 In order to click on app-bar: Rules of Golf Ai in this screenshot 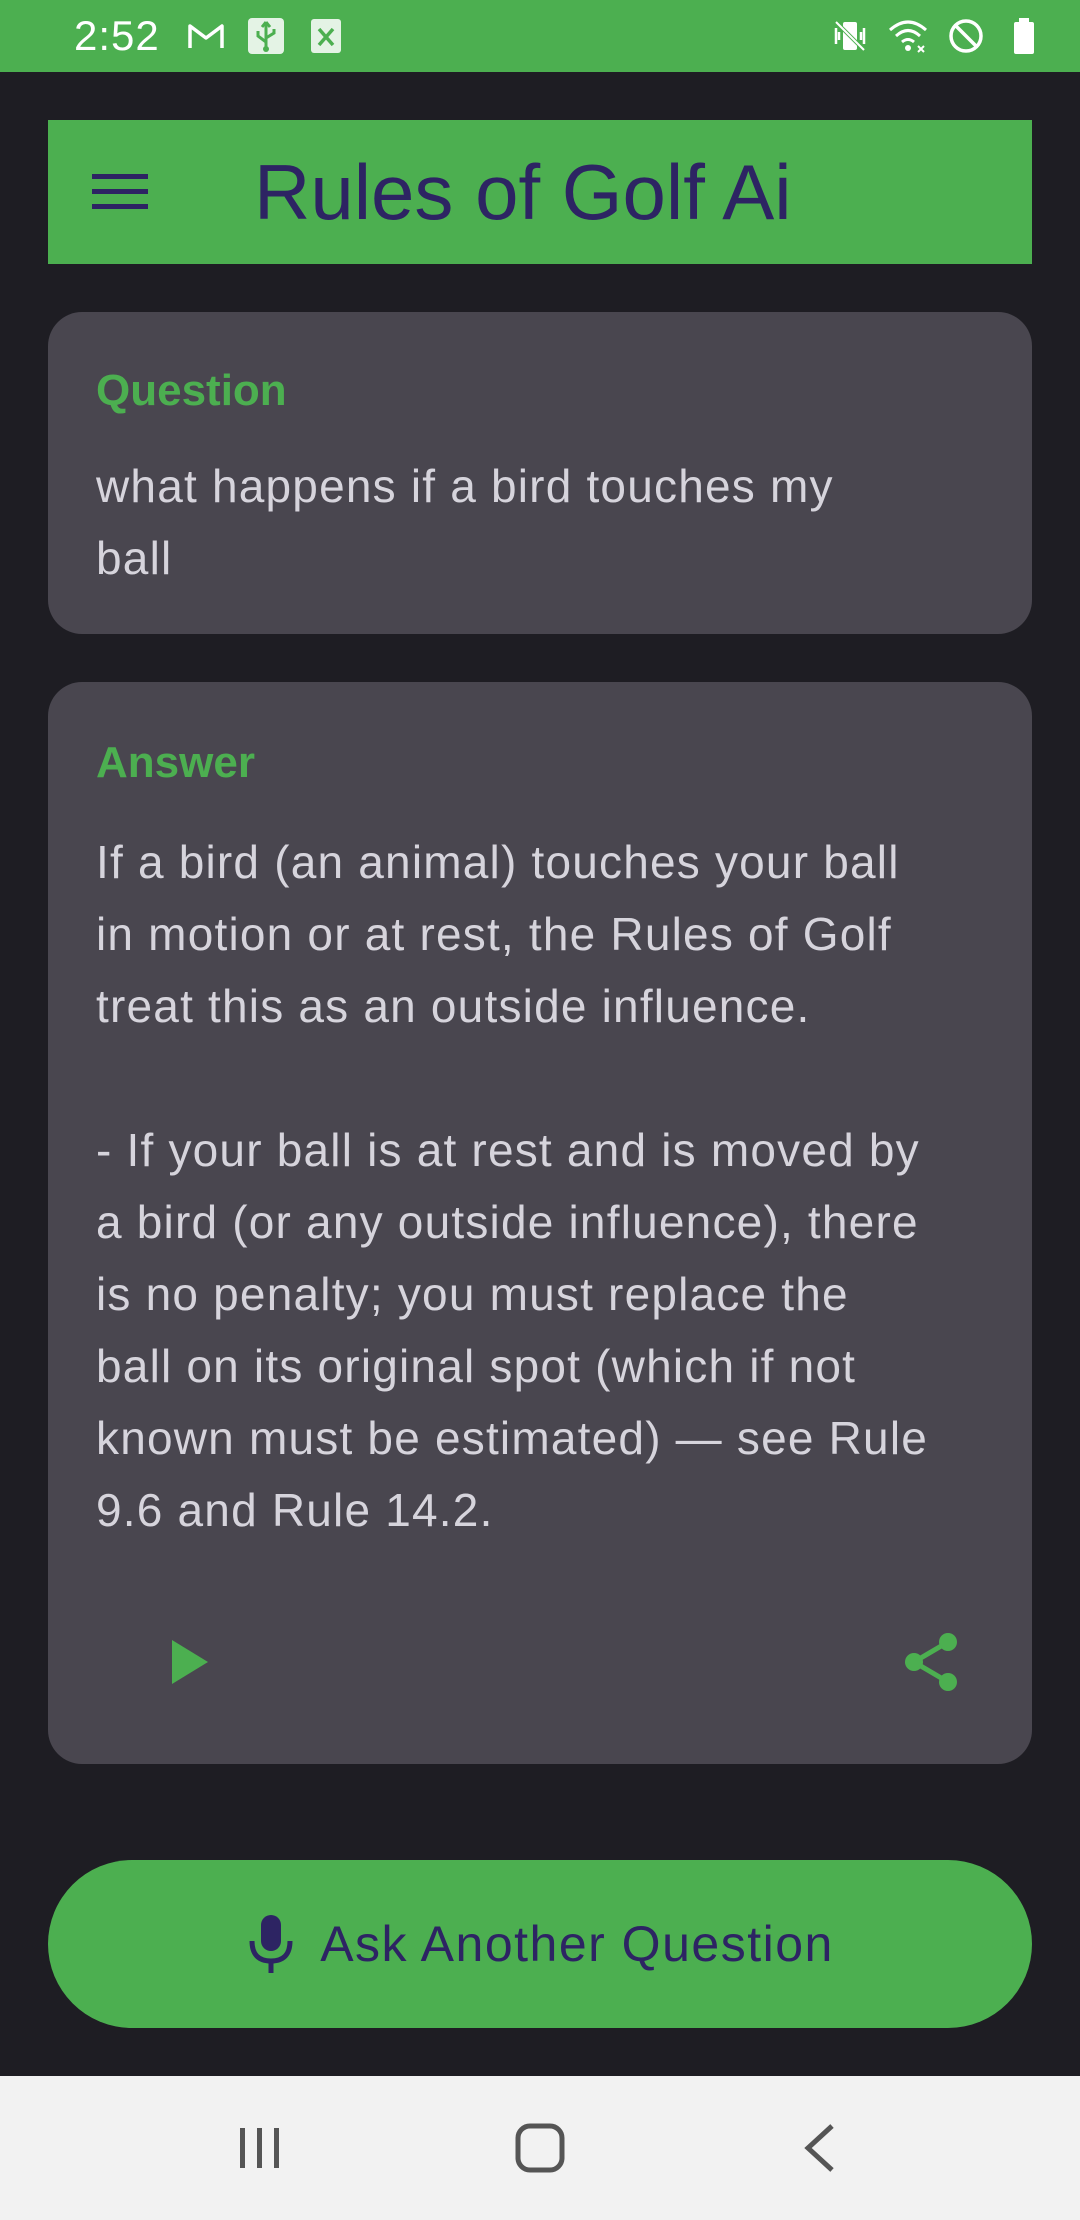, I will do `click(540, 192)`.